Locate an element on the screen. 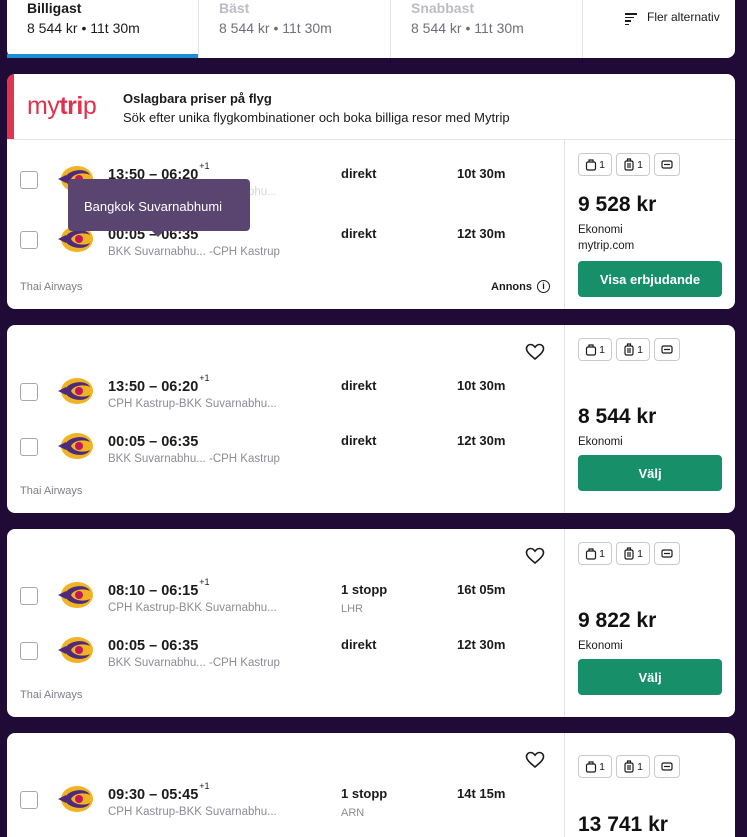 The width and height of the screenshot is (747, 837). leg-times: 13:50 – 06:20+1 is located at coordinates (159, 384).